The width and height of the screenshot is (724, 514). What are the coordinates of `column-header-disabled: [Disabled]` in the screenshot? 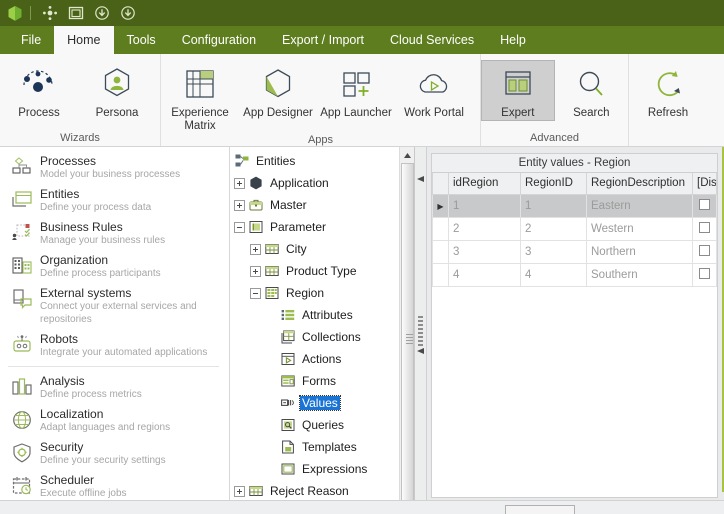 It's located at (704, 184).